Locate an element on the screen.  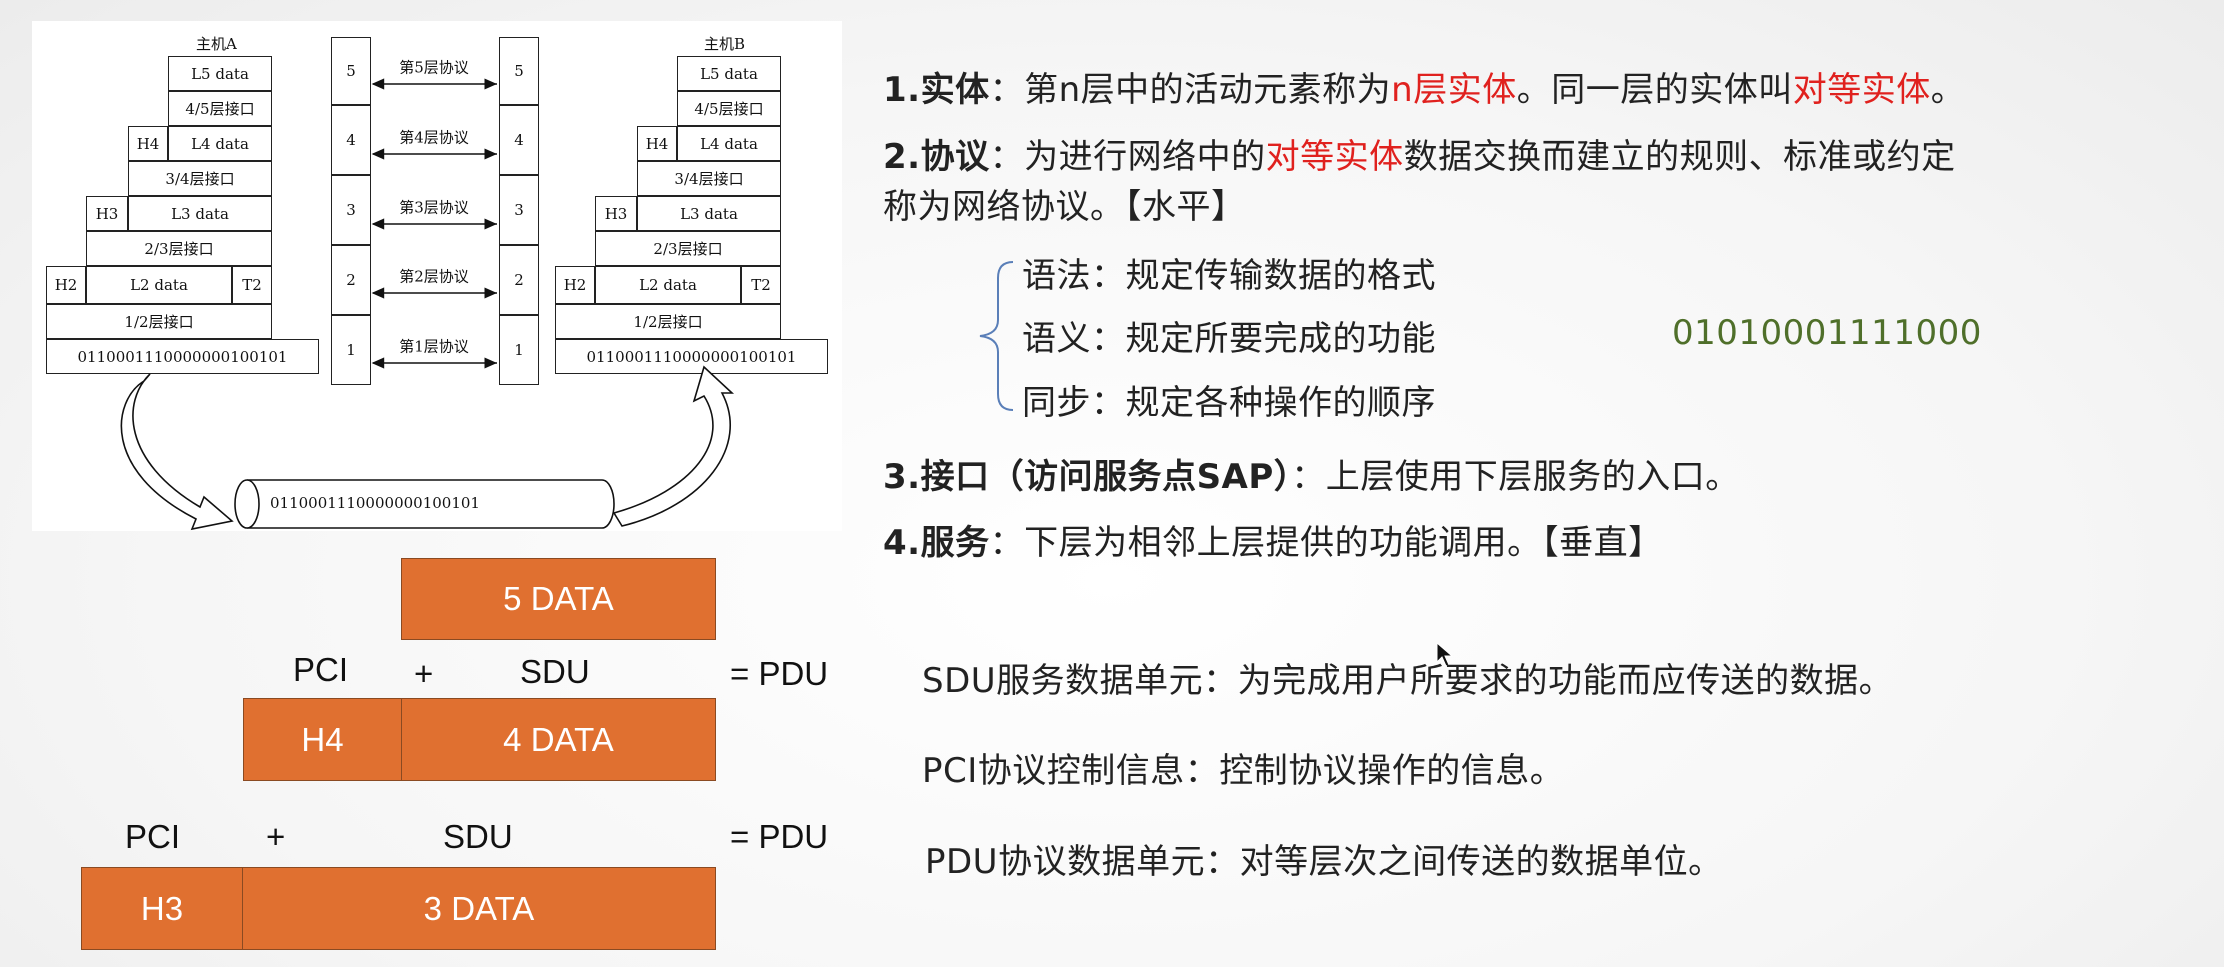
right-curved-arrow is located at coordinates (673, 446).